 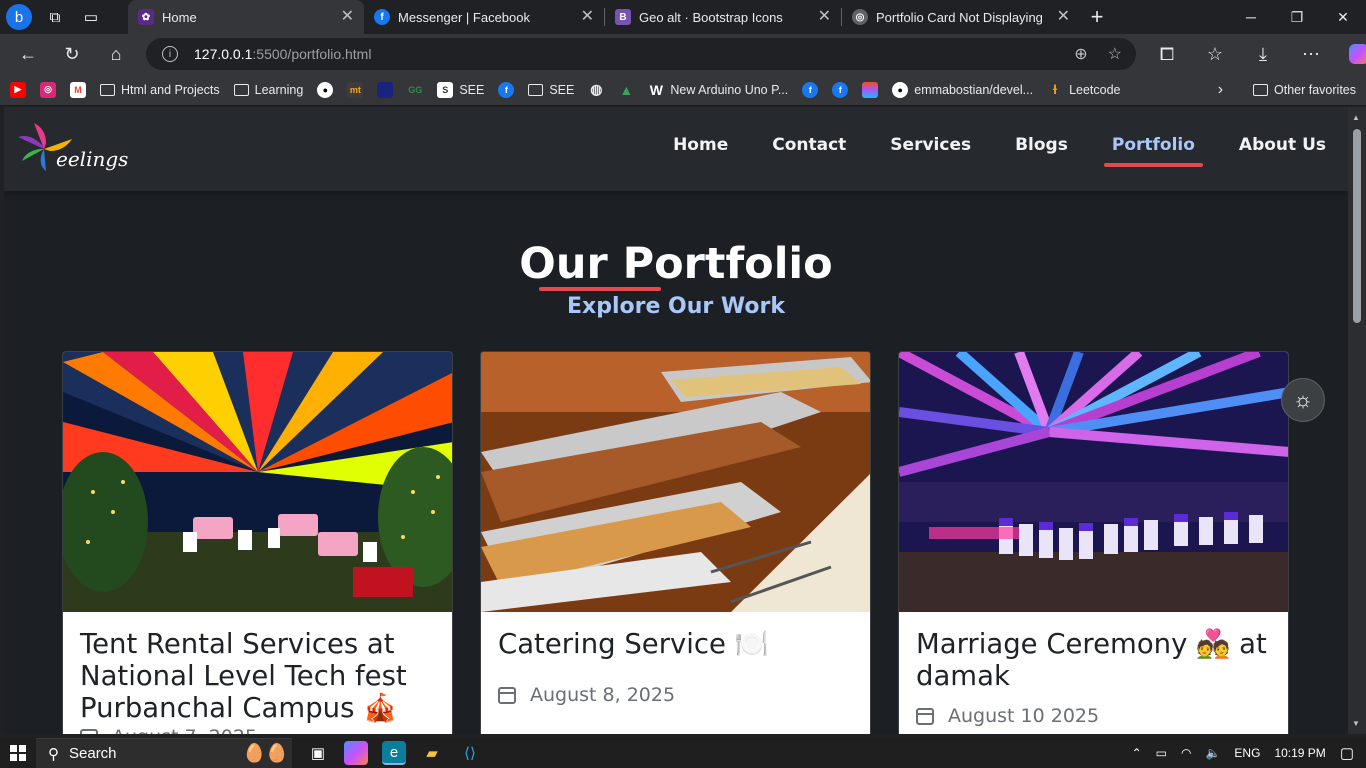 What do you see at coordinates (1299, 753) in the screenshot?
I see `clock: 10:19 PM` at bounding box center [1299, 753].